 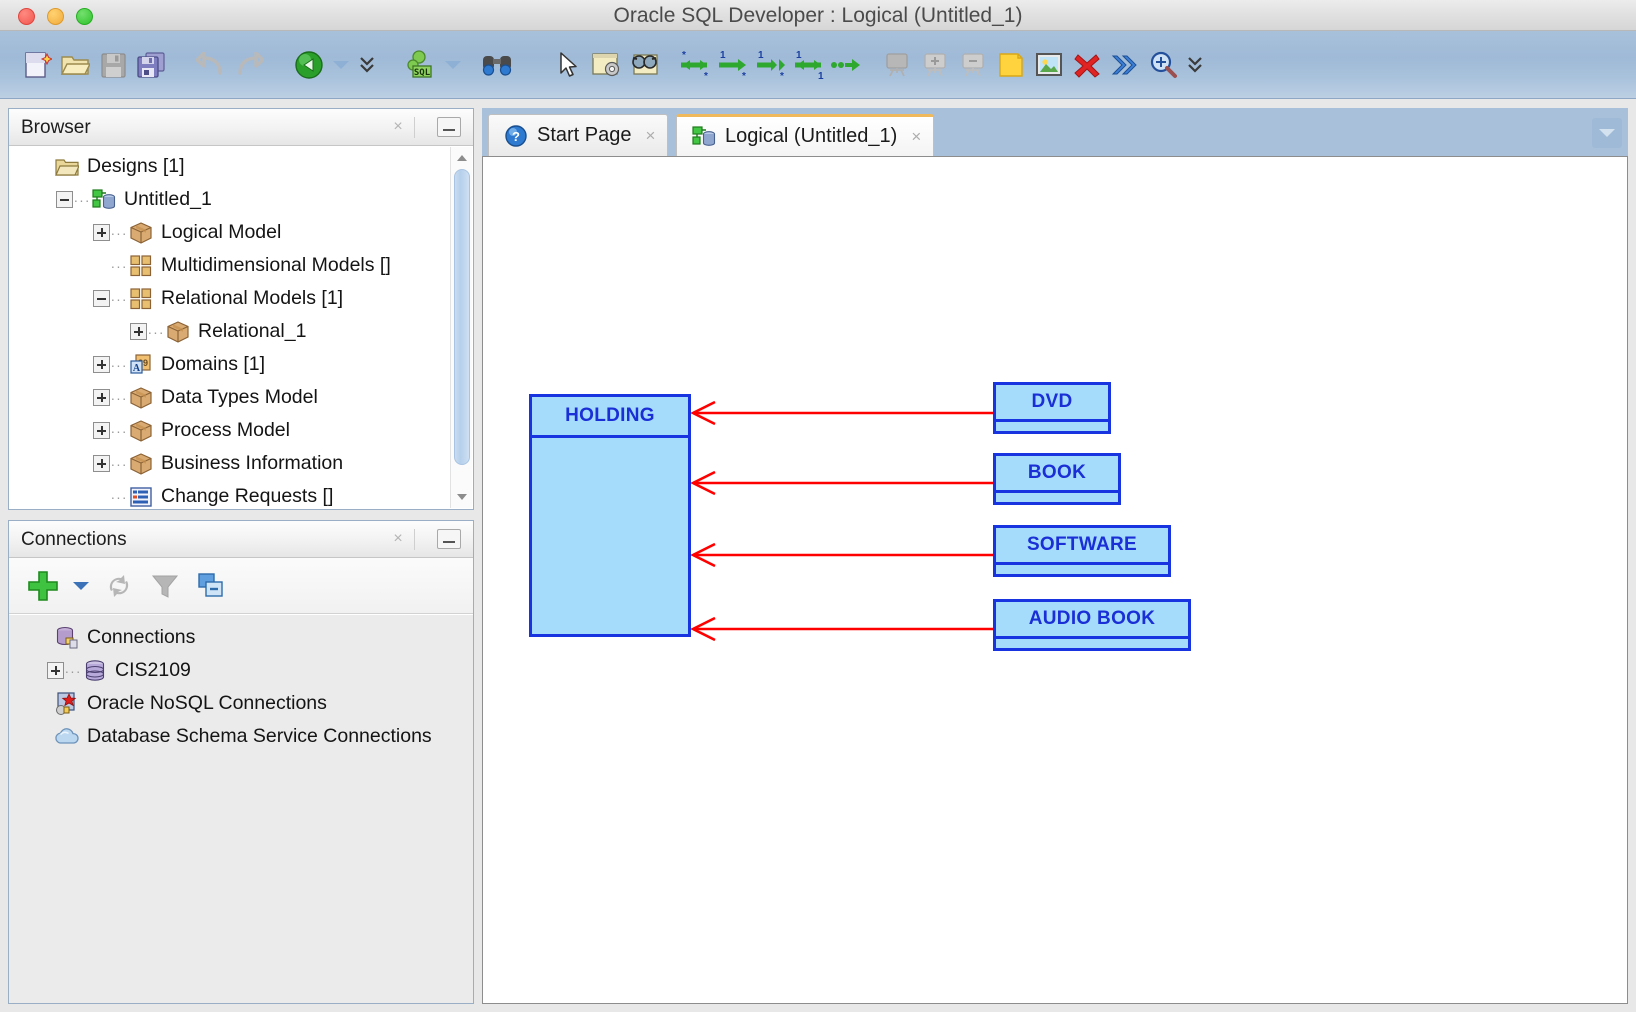 I want to click on open-button, so click(x=75, y=65).